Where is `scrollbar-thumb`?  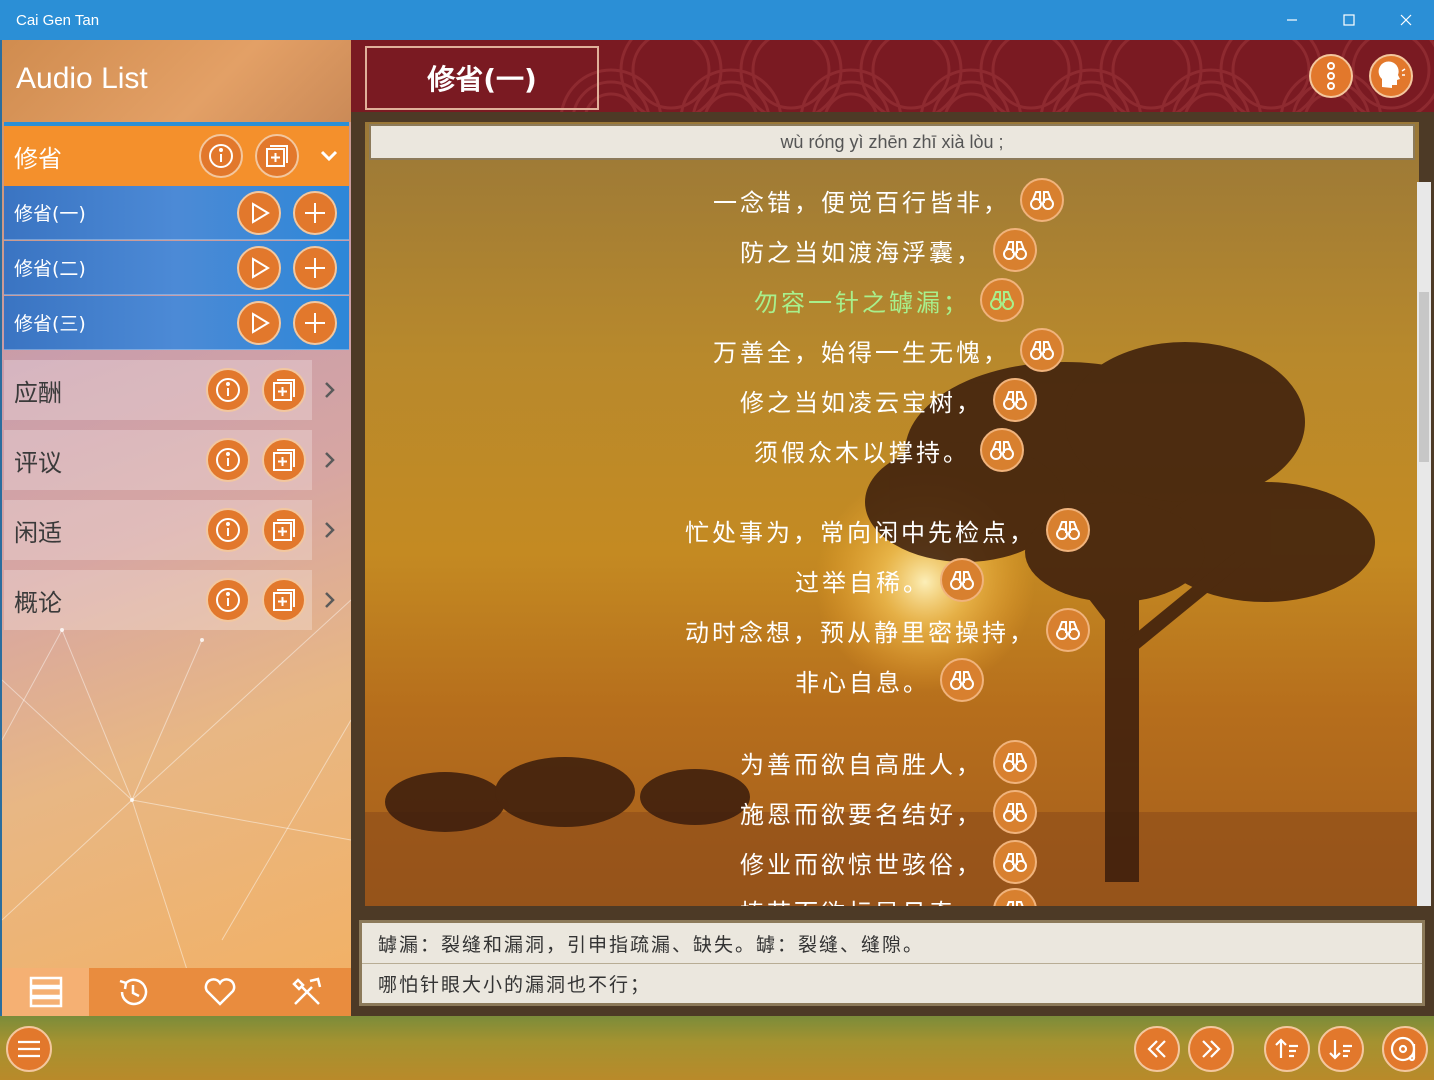
scrollbar-thumb is located at coordinates (1424, 377).